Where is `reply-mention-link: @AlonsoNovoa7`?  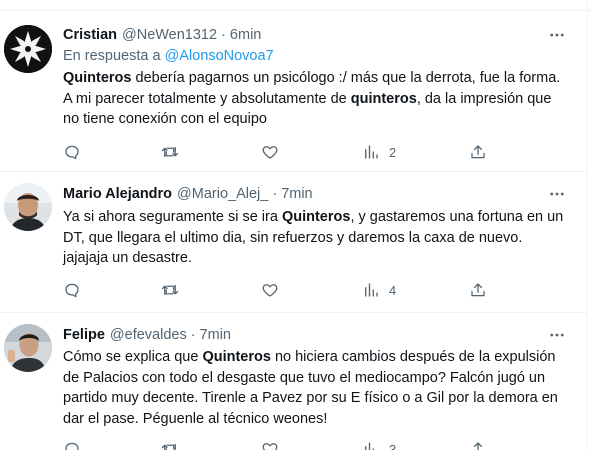 reply-mention-link: @AlonsoNovoa7 is located at coordinates (219, 56).